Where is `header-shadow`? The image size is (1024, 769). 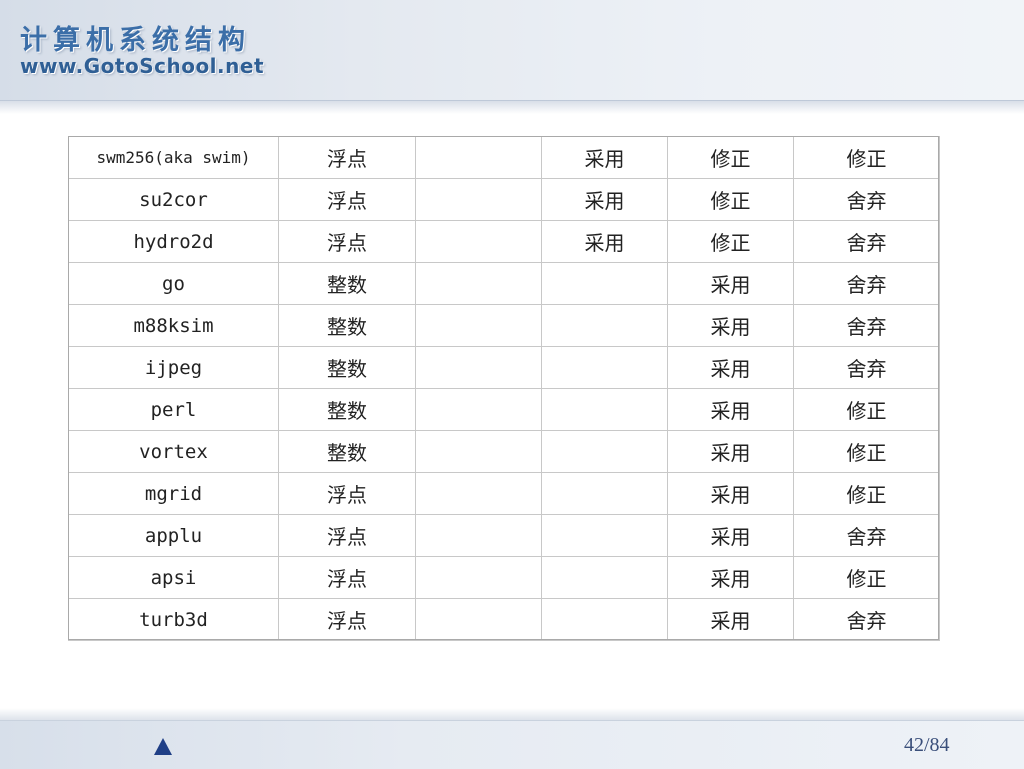 header-shadow is located at coordinates (512, 107).